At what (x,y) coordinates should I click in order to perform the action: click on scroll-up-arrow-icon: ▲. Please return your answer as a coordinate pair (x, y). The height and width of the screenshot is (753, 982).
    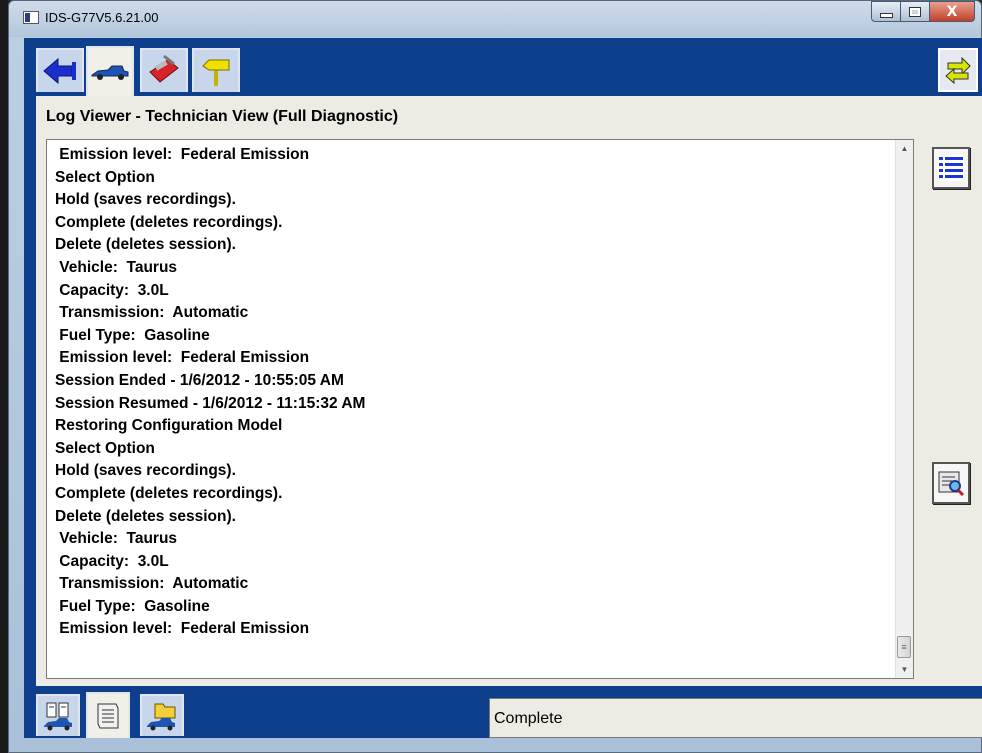
    Looking at the image, I should click on (904, 148).